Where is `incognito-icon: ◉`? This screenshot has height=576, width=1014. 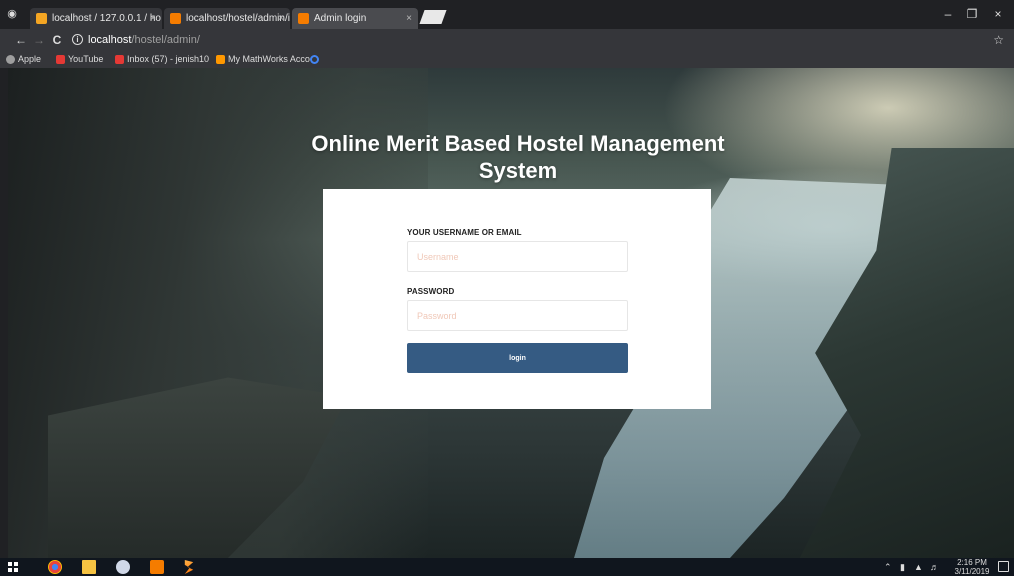
incognito-icon: ◉ is located at coordinates (12, 14).